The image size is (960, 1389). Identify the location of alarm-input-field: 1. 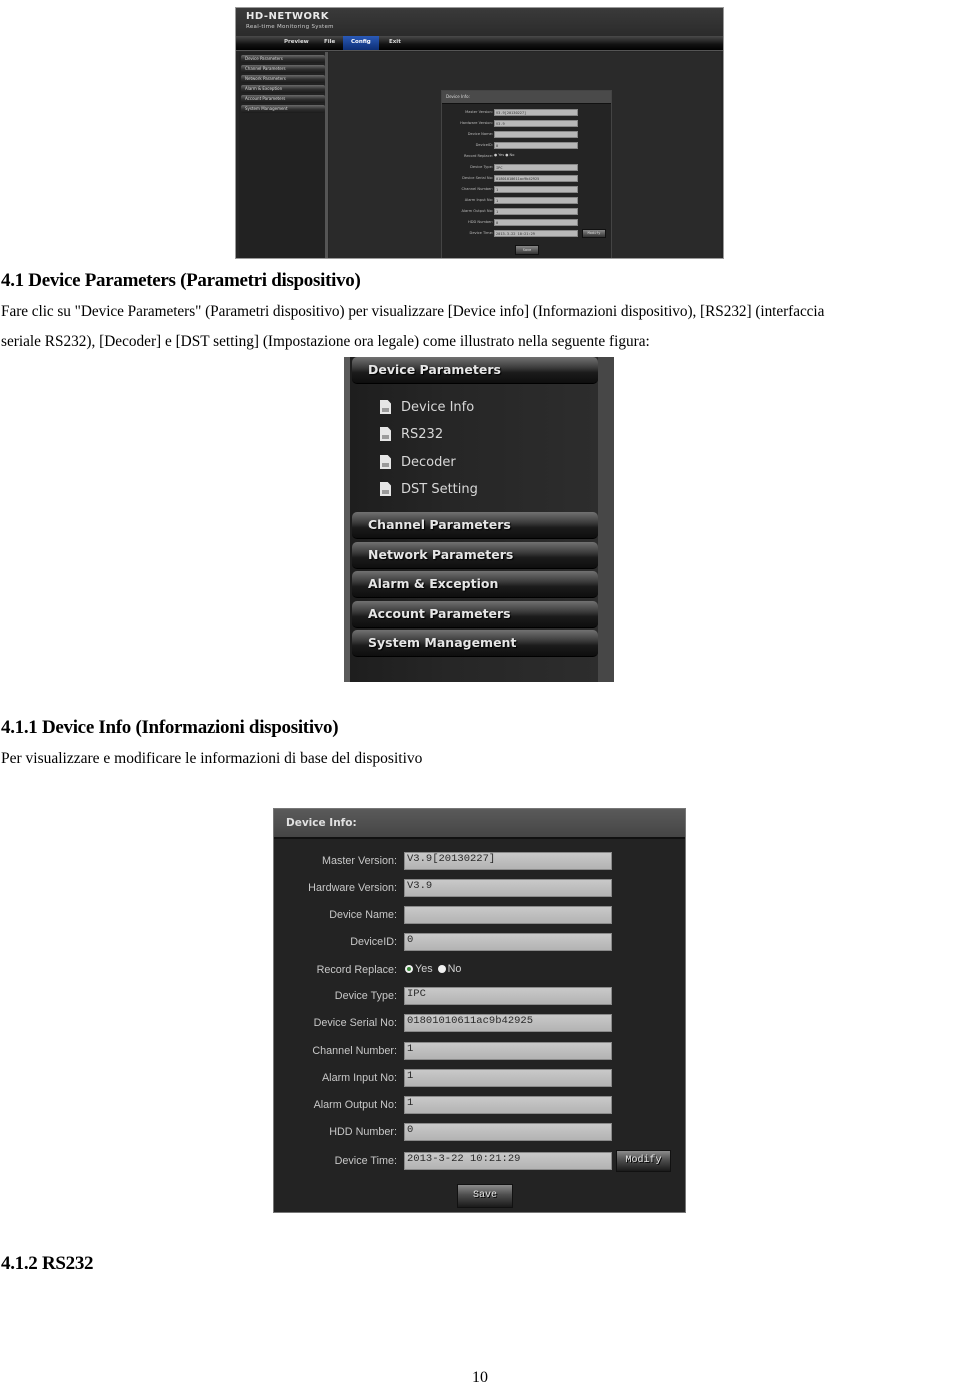
(508, 1078).